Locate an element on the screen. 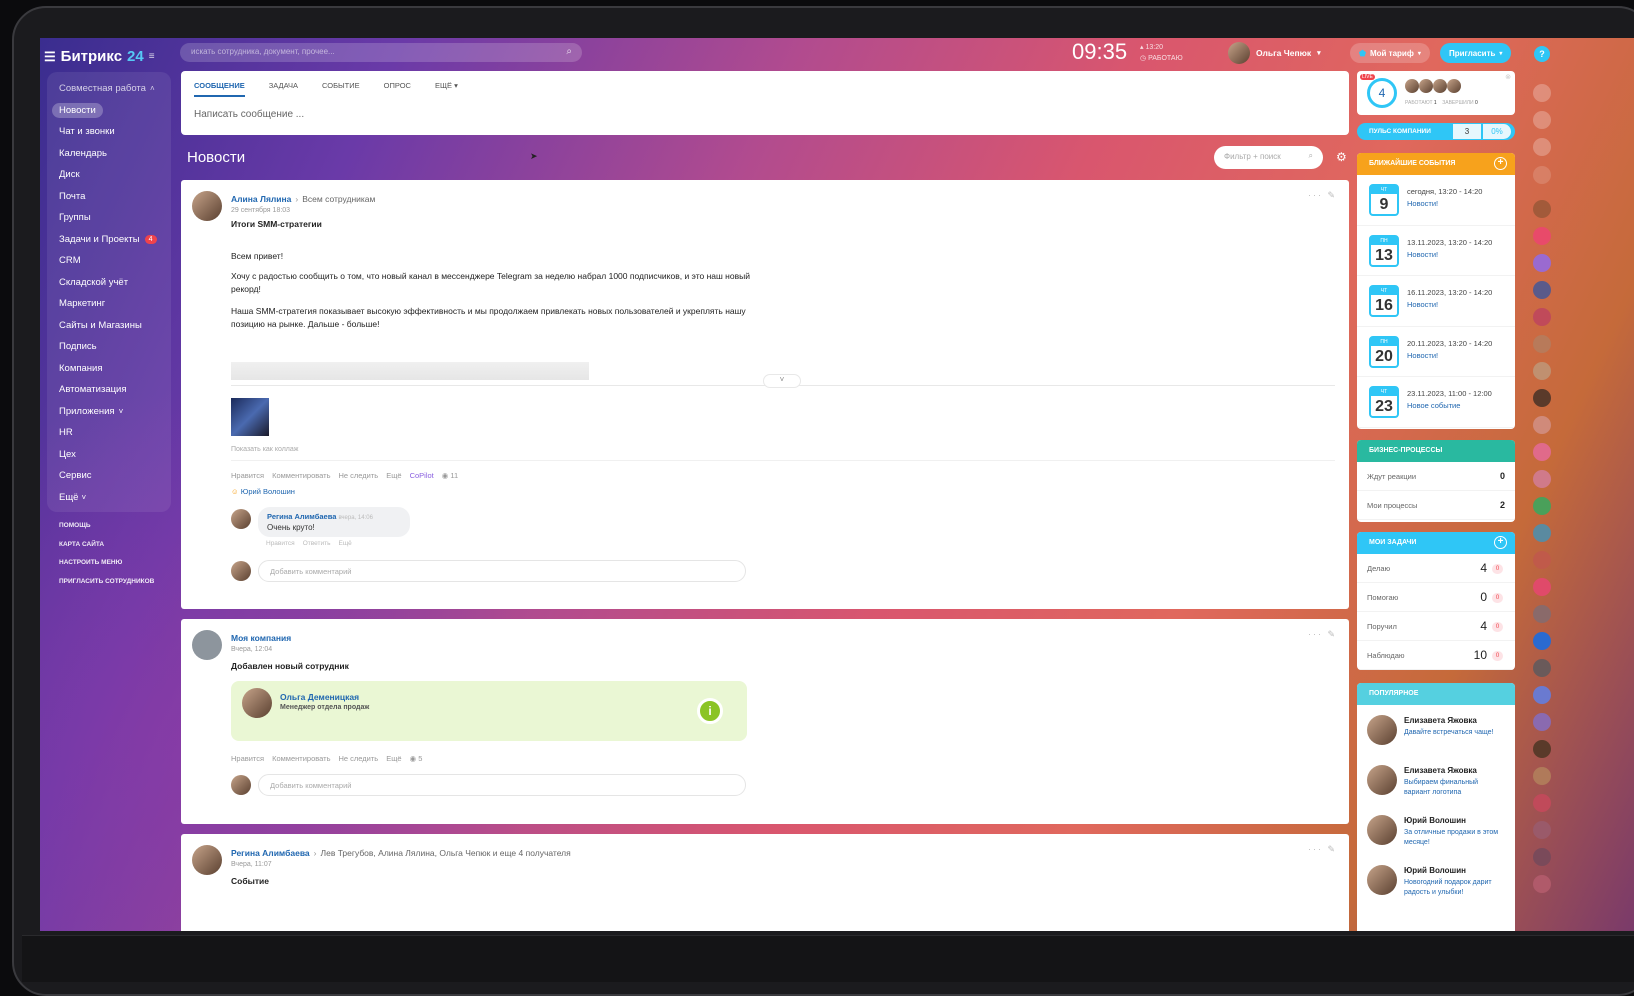 The image size is (1634, 996). author-link: Регина Алимбаева is located at coordinates (270, 853).